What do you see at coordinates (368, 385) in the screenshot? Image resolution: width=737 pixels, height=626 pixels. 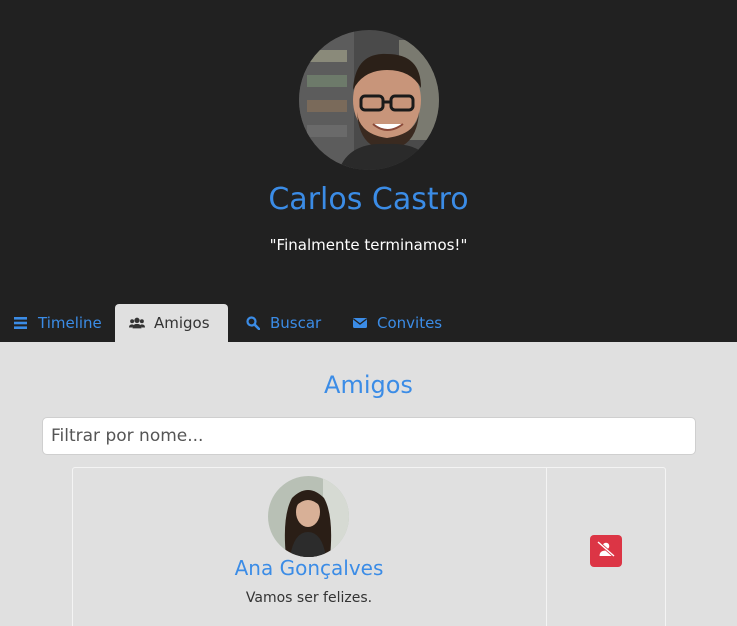 I see `section-title: Amigos` at bounding box center [368, 385].